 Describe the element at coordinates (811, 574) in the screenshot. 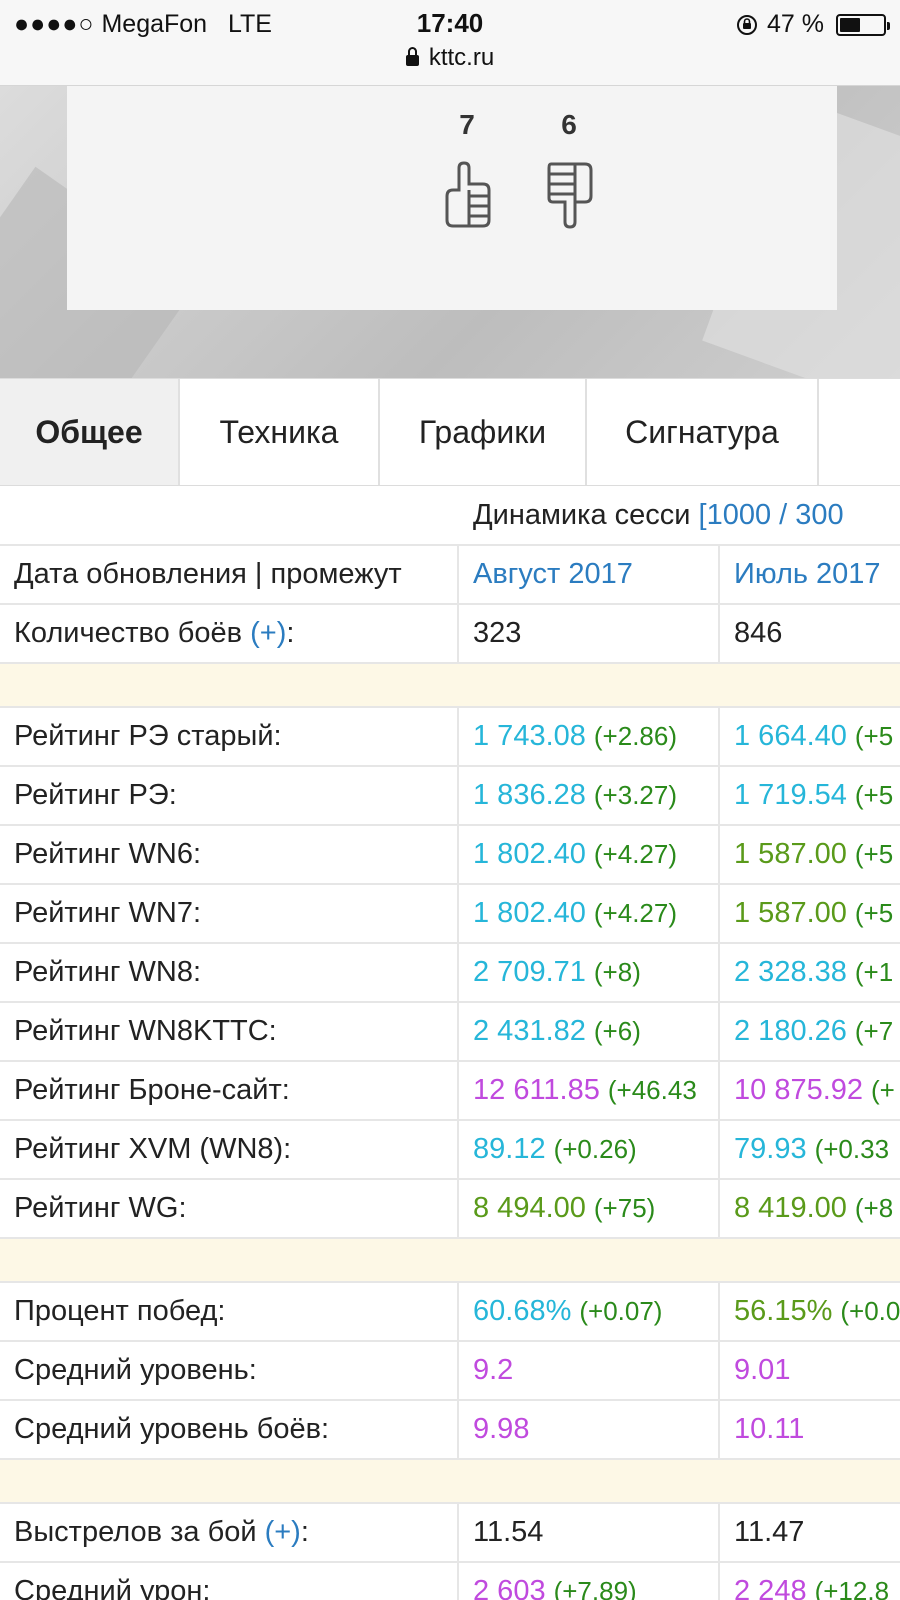

I see `date-july-link: Июль 2017` at that location.